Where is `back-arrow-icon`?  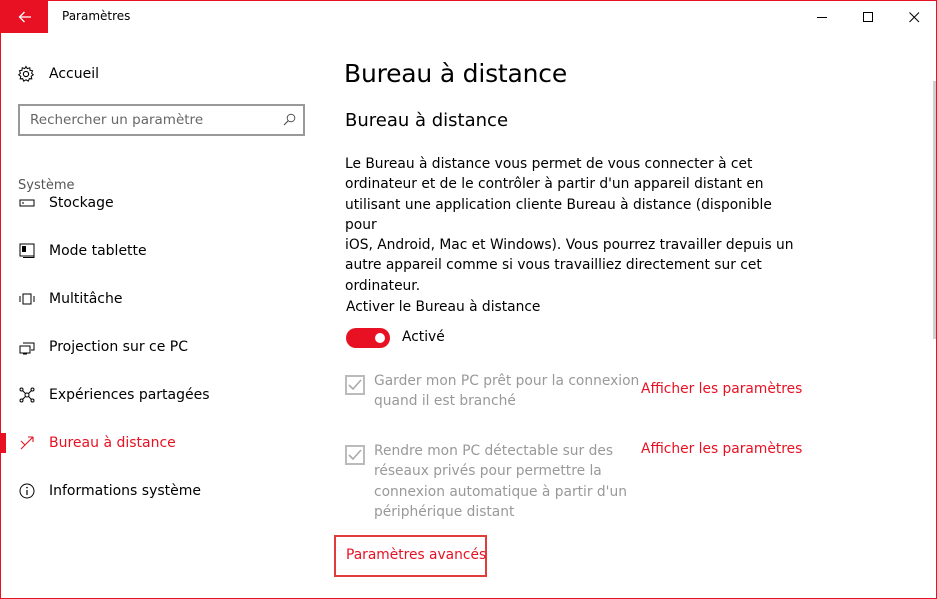
back-arrow-icon is located at coordinates (24, 17).